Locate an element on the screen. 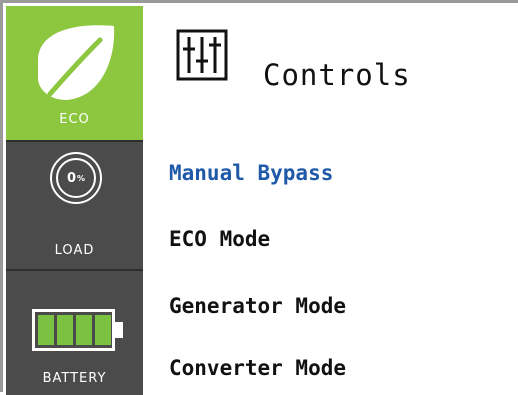 The image size is (518, 395). load-value: 0% is located at coordinates (76, 178).